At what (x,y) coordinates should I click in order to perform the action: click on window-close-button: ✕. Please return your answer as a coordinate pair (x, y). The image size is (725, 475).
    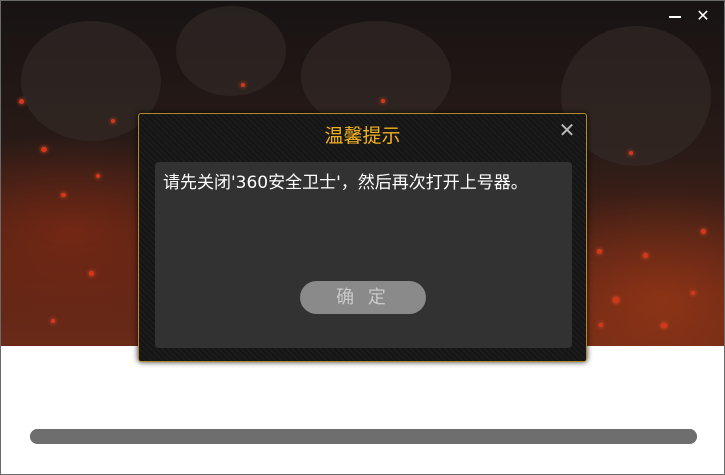
    Looking at the image, I should click on (703, 16).